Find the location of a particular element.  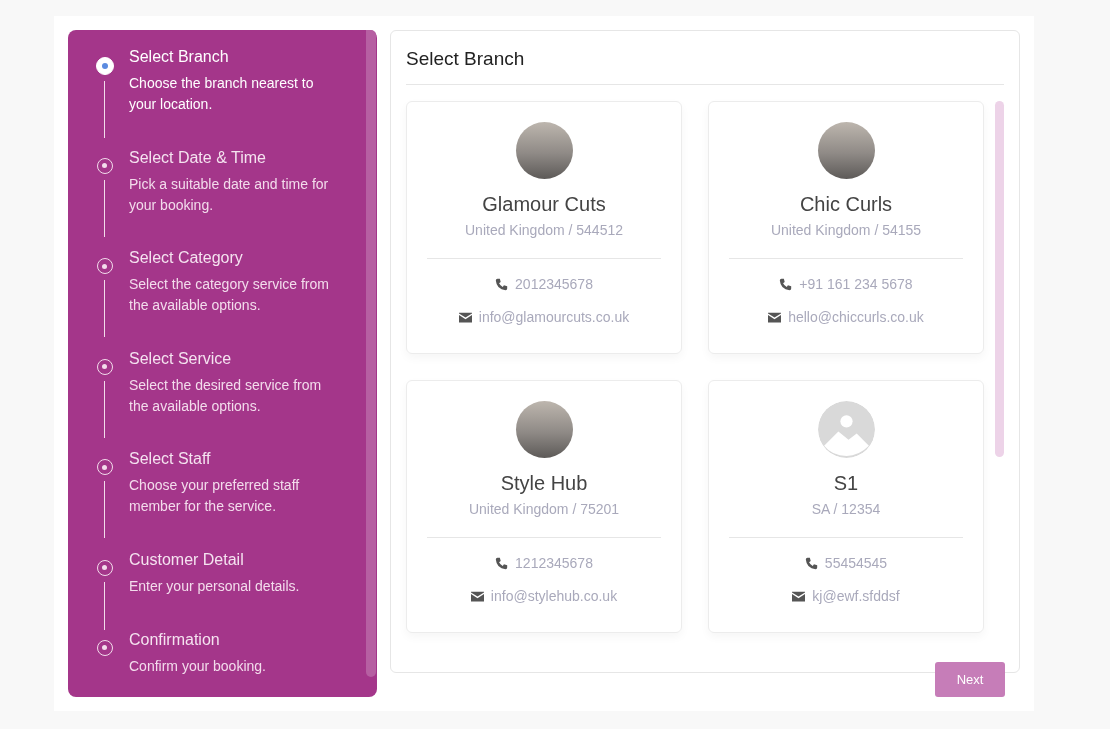

branch-name: Glamour Cuts is located at coordinates (544, 204).